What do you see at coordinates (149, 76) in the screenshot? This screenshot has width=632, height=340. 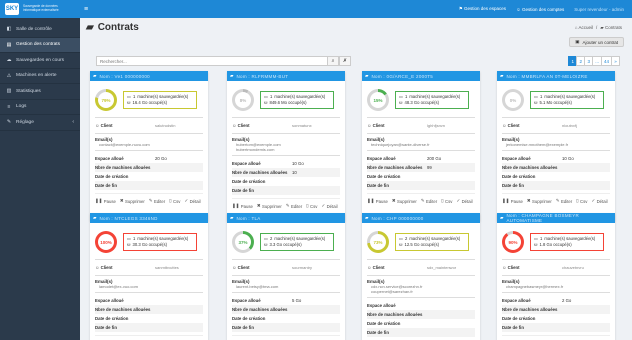 I see `card-header: ▰ Nom : Ve1 000000000` at bounding box center [149, 76].